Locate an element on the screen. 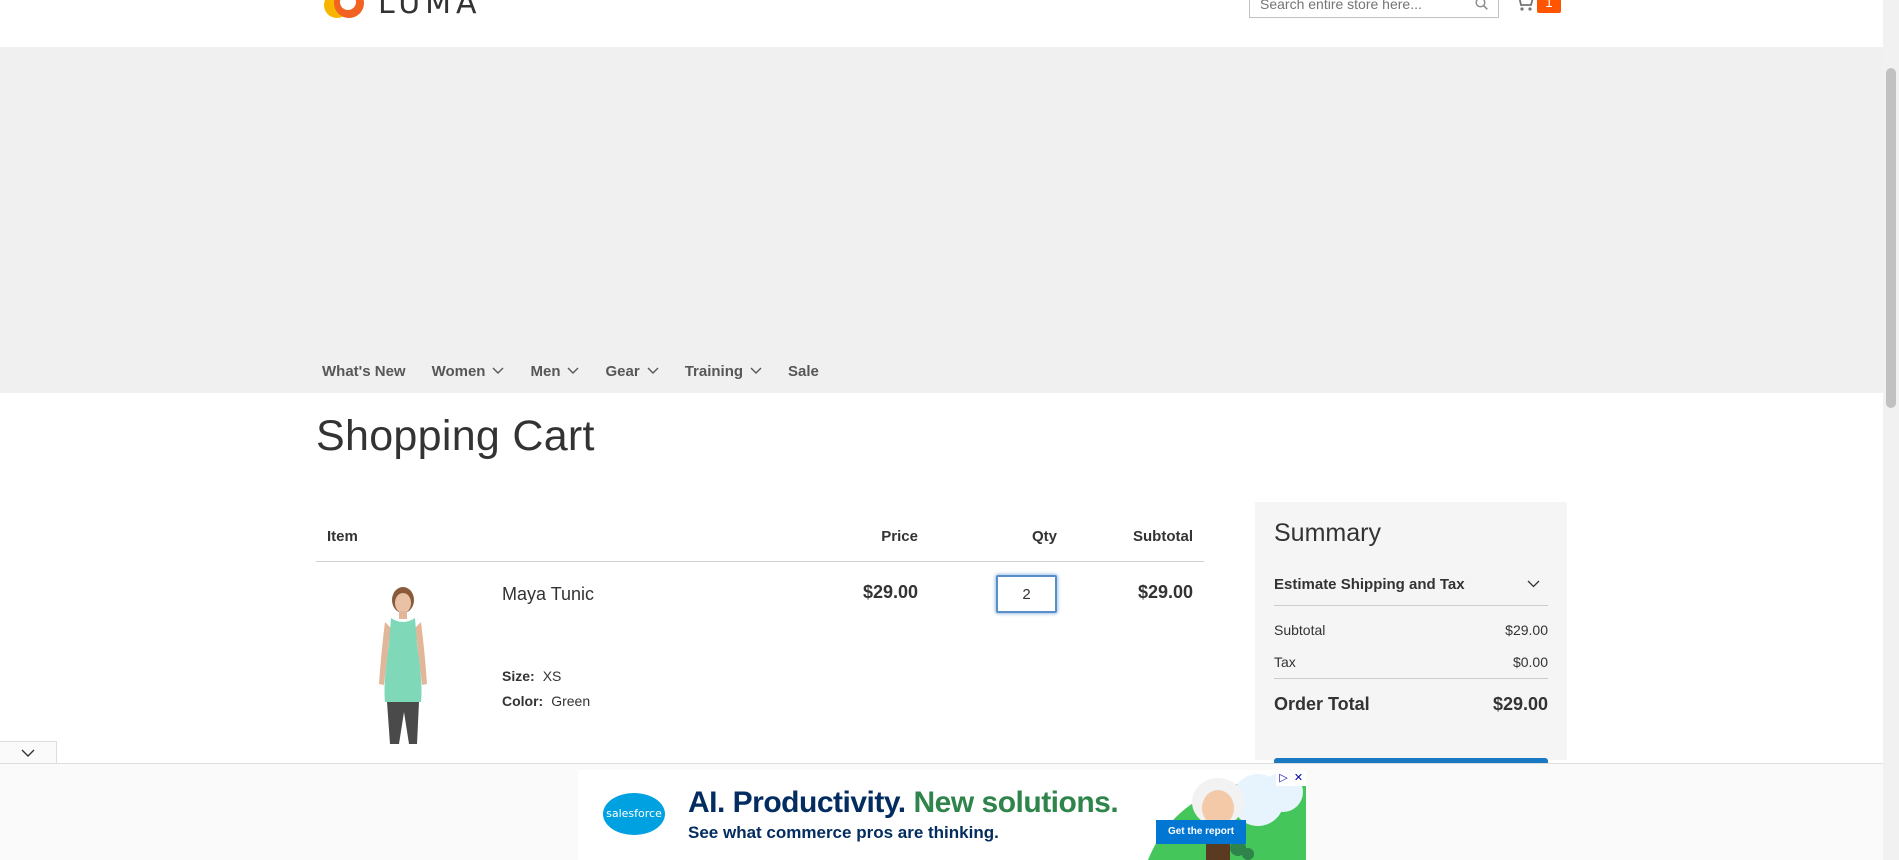 Image resolution: width=1899 pixels, height=860 pixels. summary-tax-row: Tax $0.00 is located at coordinates (1411, 662).